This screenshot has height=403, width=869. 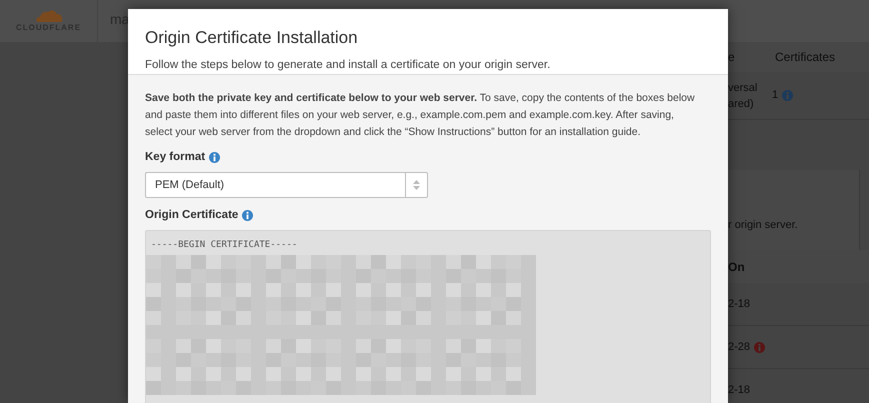 What do you see at coordinates (224, 245) in the screenshot?
I see `certificate-text: -----BEGIN CERTIFICATE-----` at bounding box center [224, 245].